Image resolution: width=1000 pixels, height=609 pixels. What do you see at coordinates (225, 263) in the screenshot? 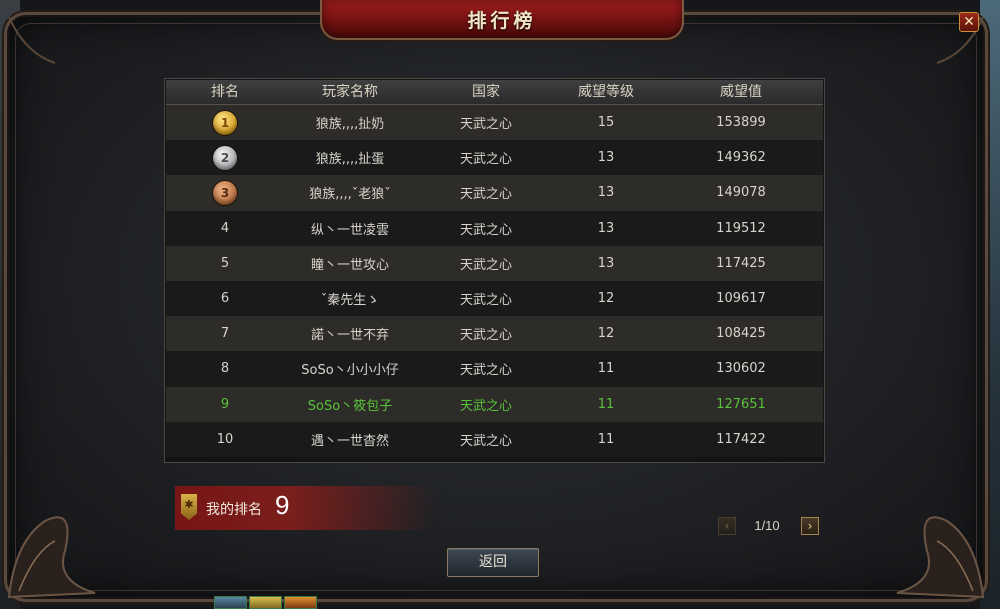
I see `rank-cell: 5` at bounding box center [225, 263].